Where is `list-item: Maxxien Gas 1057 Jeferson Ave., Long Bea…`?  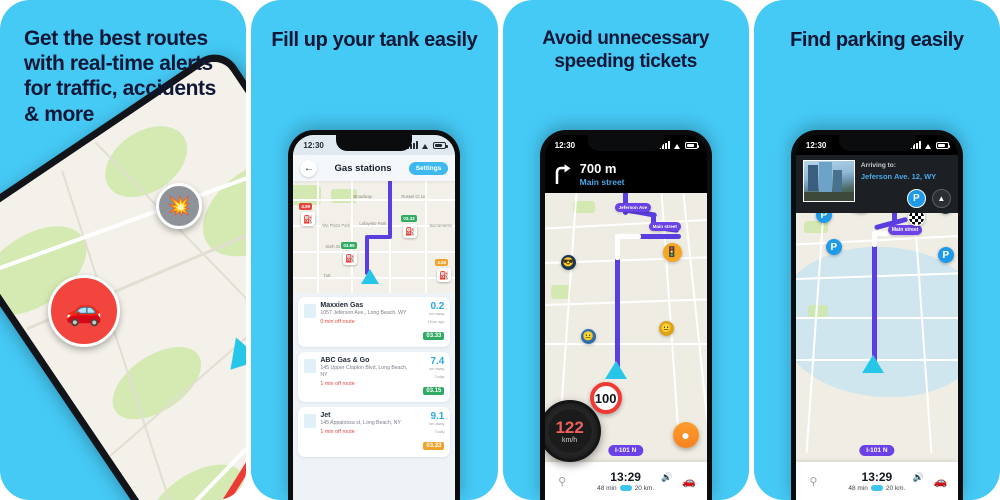 list-item: Maxxien Gas 1057 Jeferson Ave., Long Bea… is located at coordinates (374, 322).